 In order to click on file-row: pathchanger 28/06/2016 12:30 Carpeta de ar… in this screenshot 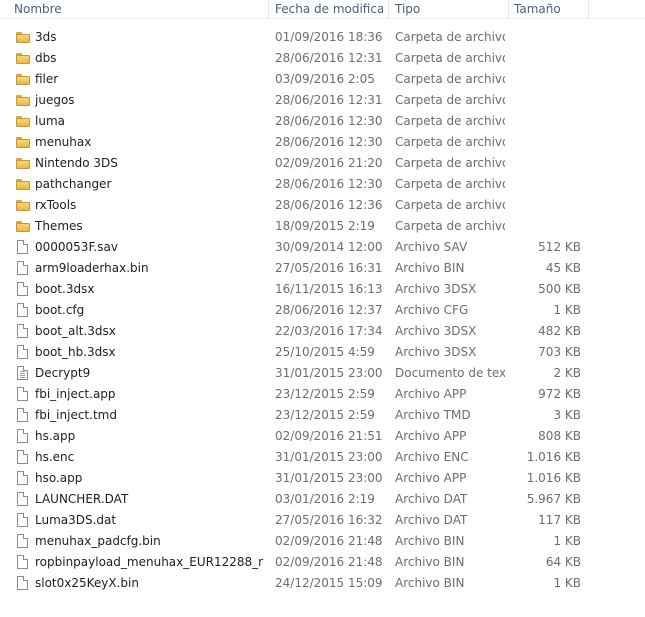, I will do `click(322, 184)`.